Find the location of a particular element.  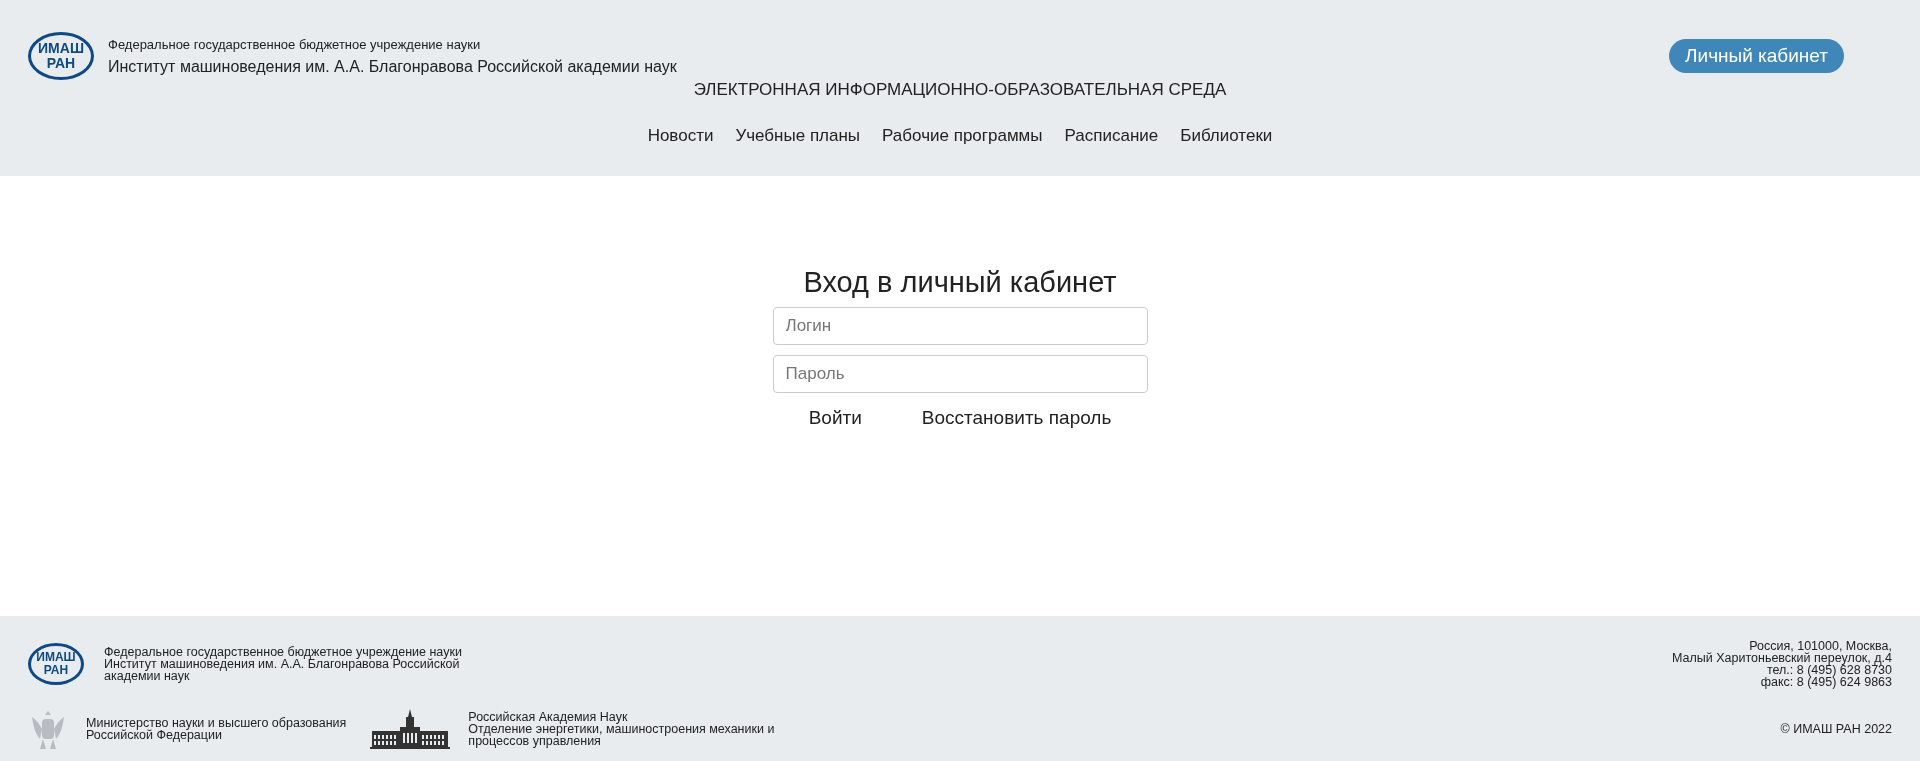

copyright-text: © ИМАШ РАН 2022 is located at coordinates (1836, 729).